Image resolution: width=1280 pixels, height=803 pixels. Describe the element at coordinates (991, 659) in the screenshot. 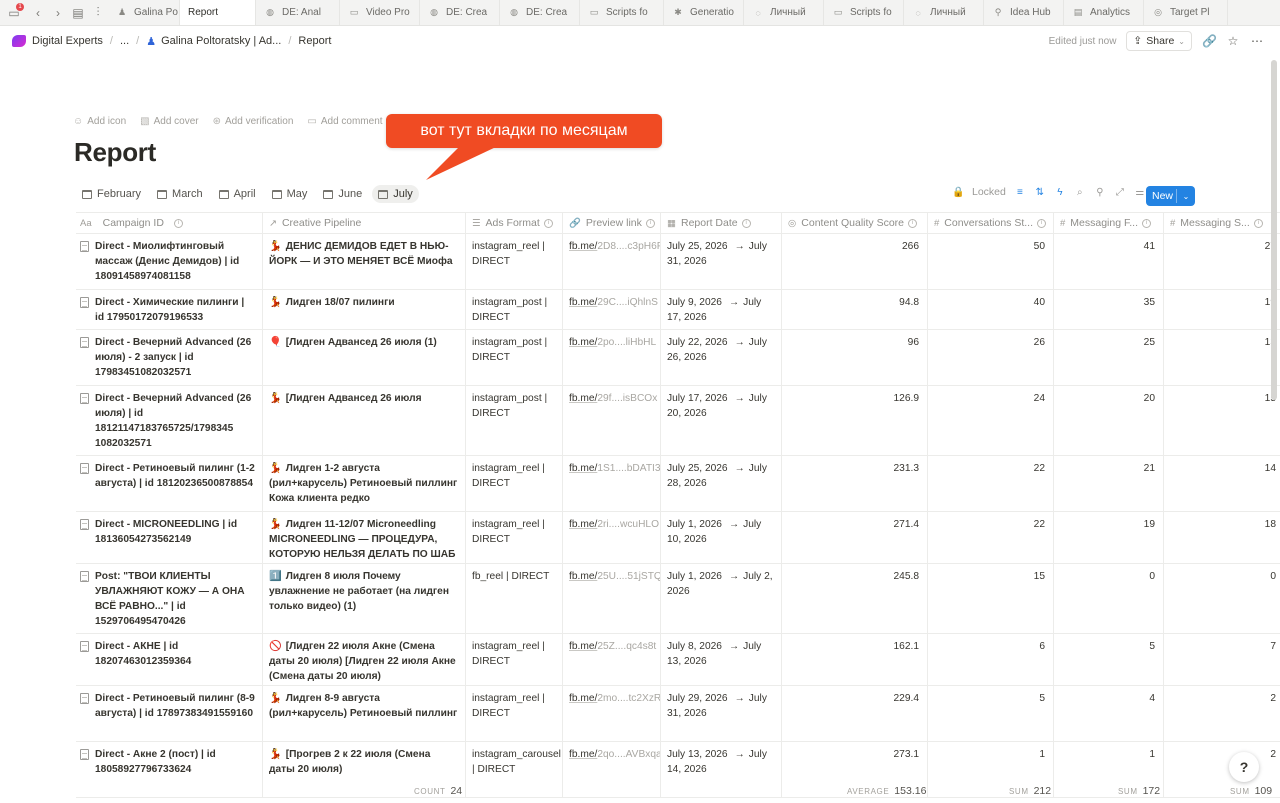

I see `conversations-cell: 6` at that location.